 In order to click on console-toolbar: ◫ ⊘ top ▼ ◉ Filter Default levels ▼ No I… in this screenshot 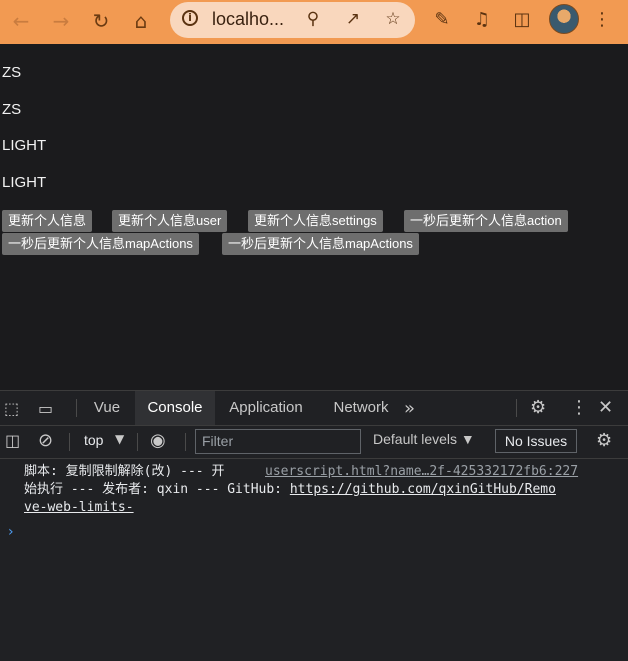, I will do `click(314, 442)`.